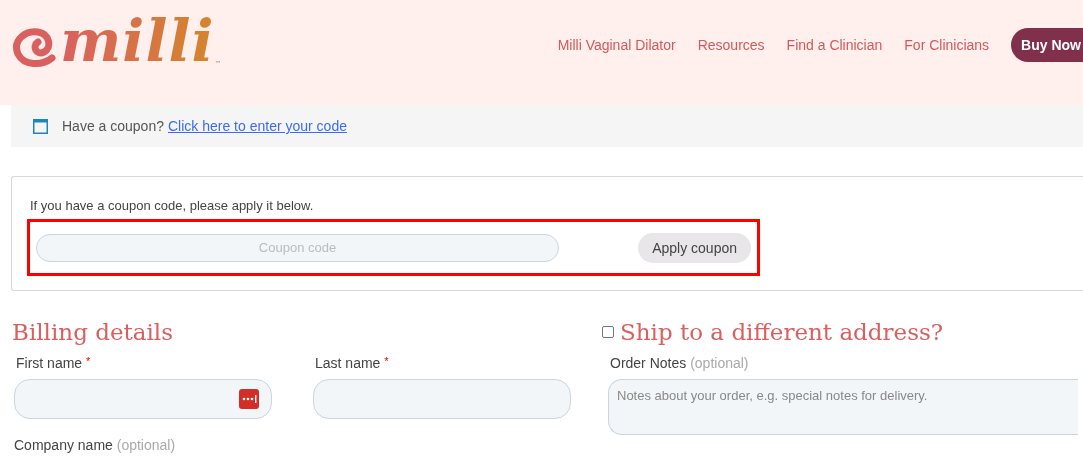  Describe the element at coordinates (616, 45) in the screenshot. I see `nav-link: Milli Vaginal Dilator` at that location.